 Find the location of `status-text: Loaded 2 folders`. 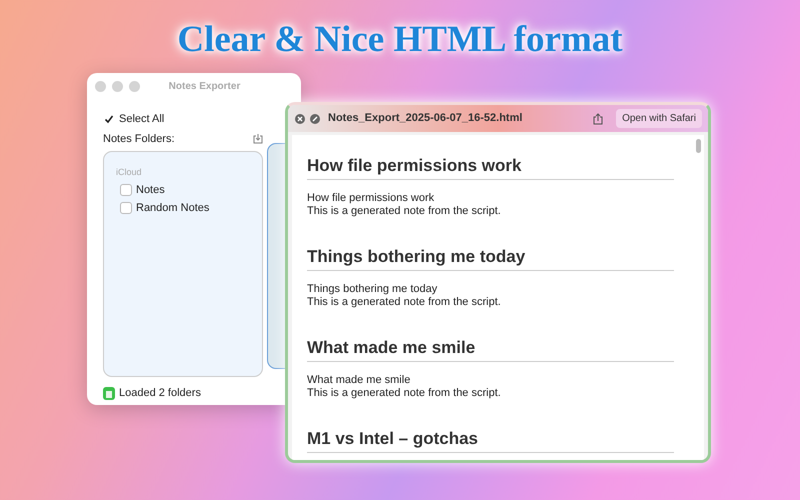

status-text: Loaded 2 folders is located at coordinates (160, 393).